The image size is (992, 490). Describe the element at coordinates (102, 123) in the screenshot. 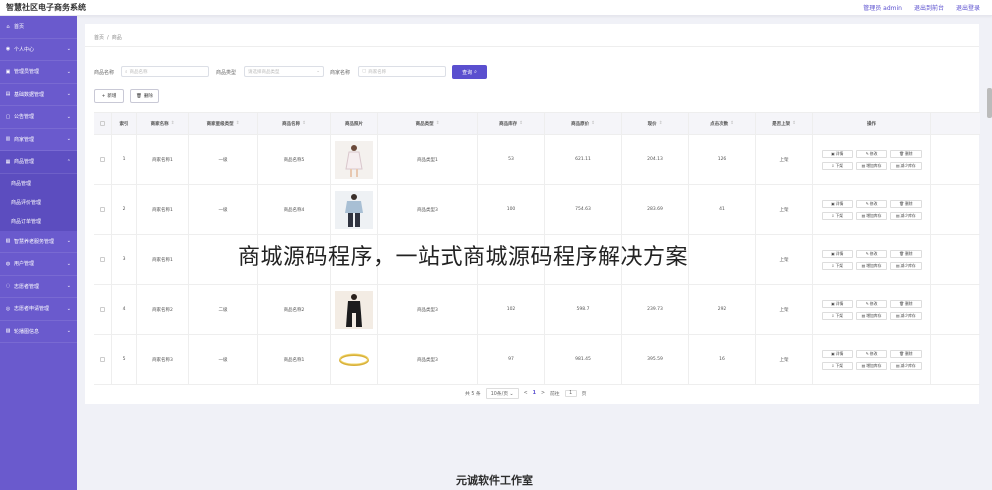

I see `select-all-checkbox` at that location.